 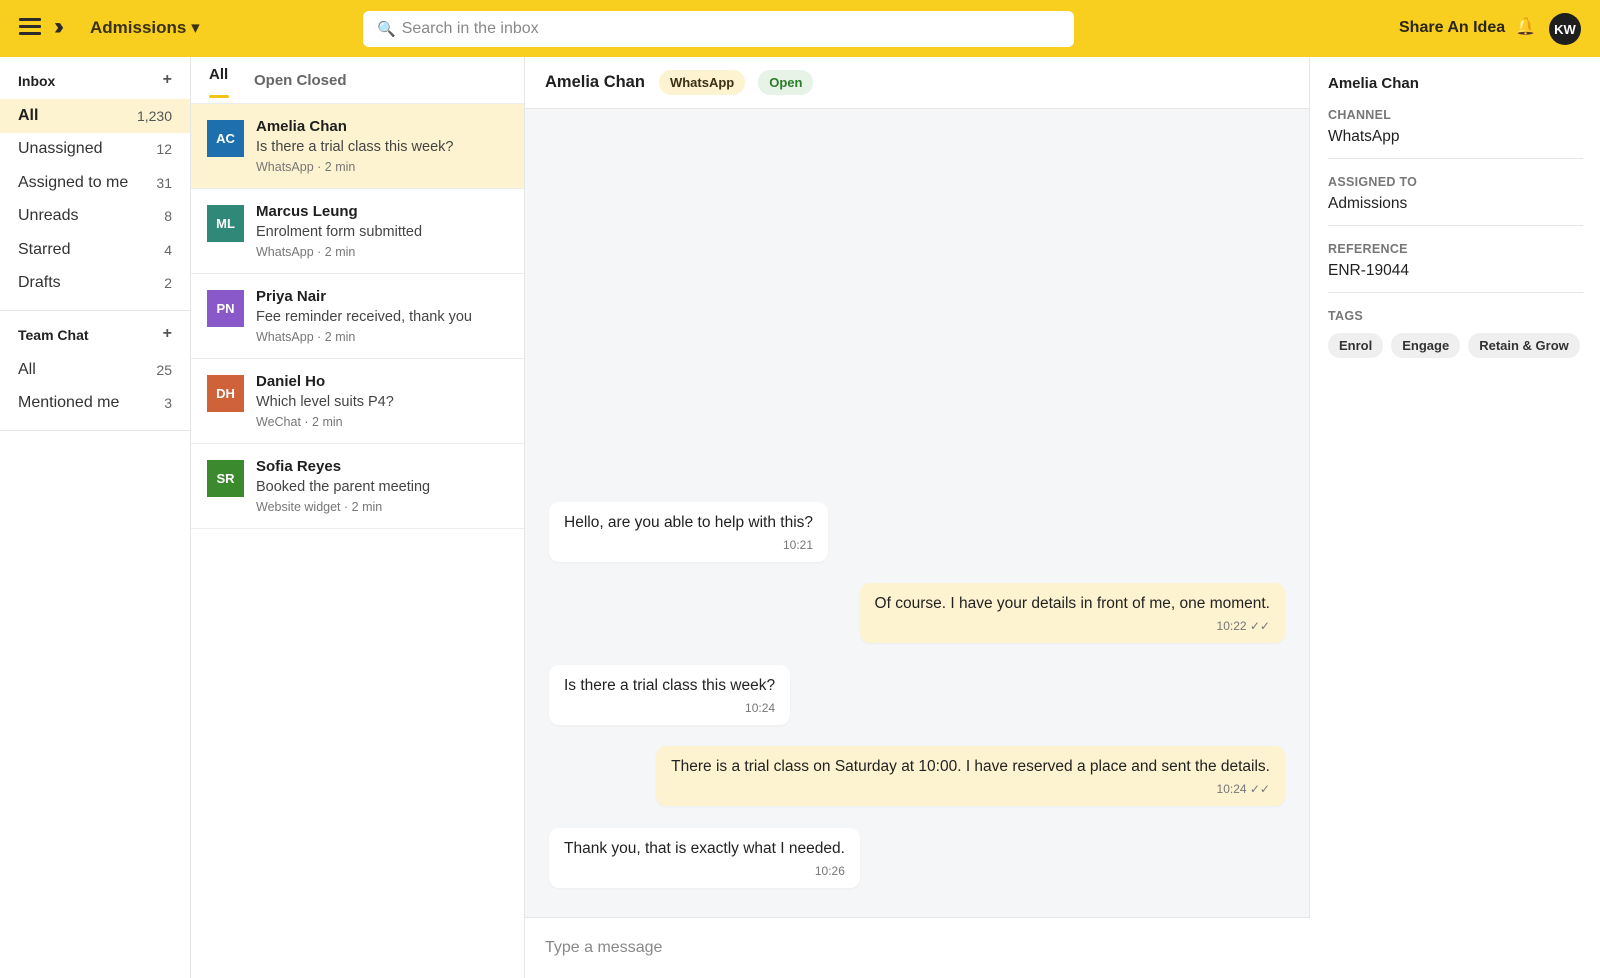 I want to click on conversation-tabs: All Open Closed, so click(x=357, y=80).